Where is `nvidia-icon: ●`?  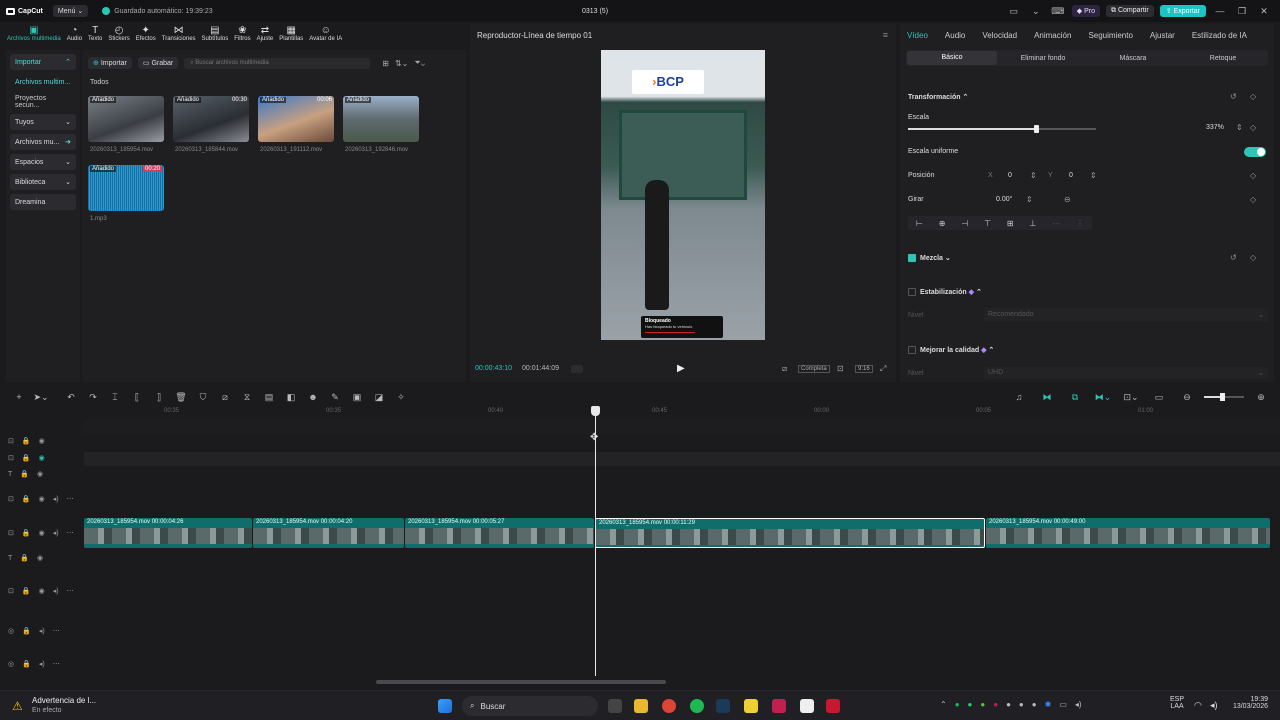
nvidia-icon: ● is located at coordinates (1034, 704).